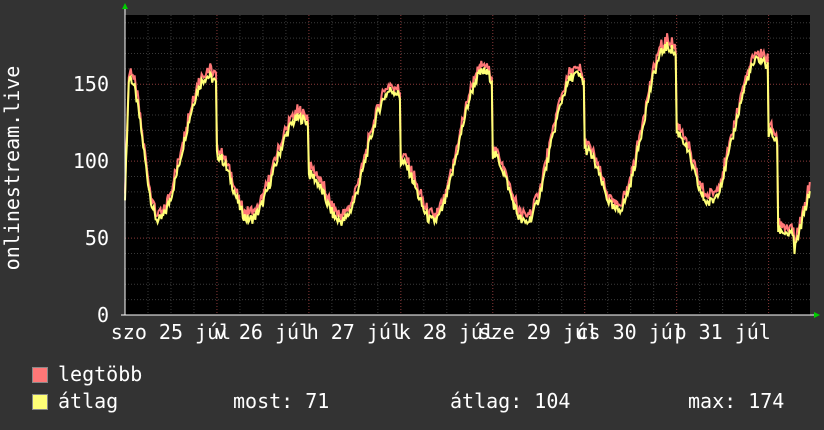 The image size is (824, 430). What do you see at coordinates (100, 374) in the screenshot?
I see `legend-max-label: legtöbb` at bounding box center [100, 374].